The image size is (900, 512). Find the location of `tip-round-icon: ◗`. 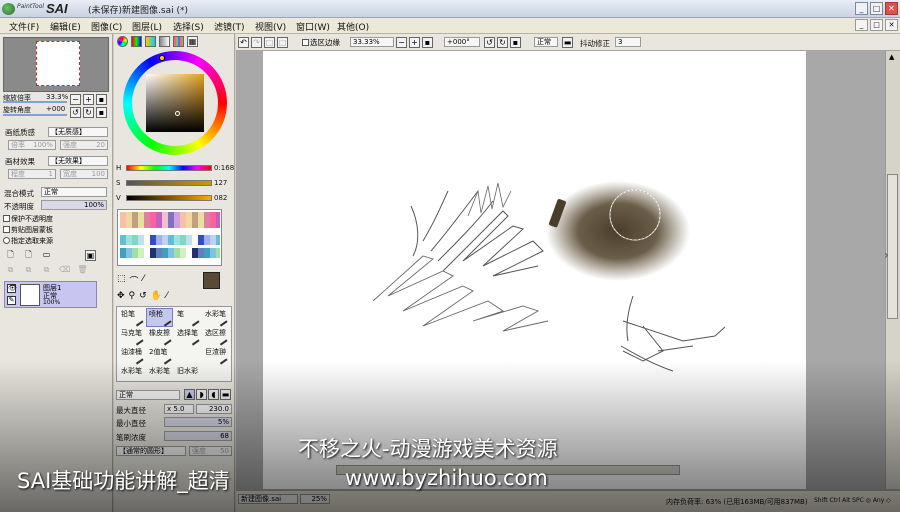

tip-round-icon: ◗ is located at coordinates (201, 394).